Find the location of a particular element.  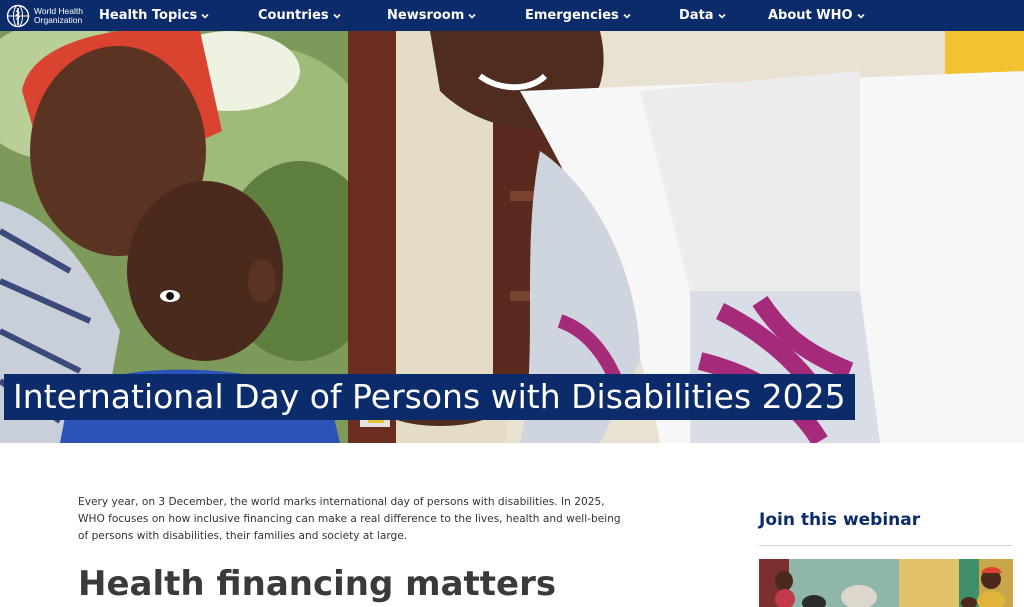

divider is located at coordinates (886, 545).